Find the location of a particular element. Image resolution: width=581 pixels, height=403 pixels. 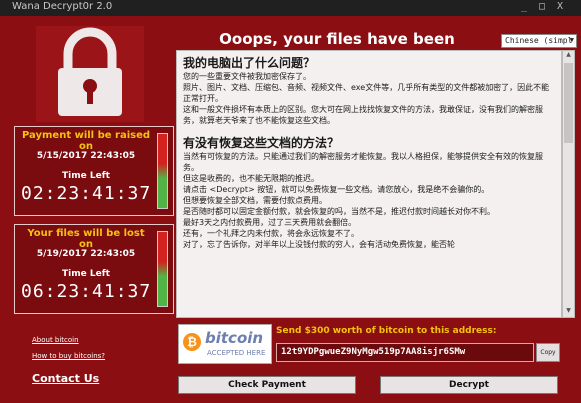

paragraph: 您的一些重要文件被我加密保存了。 is located at coordinates (247, 76).